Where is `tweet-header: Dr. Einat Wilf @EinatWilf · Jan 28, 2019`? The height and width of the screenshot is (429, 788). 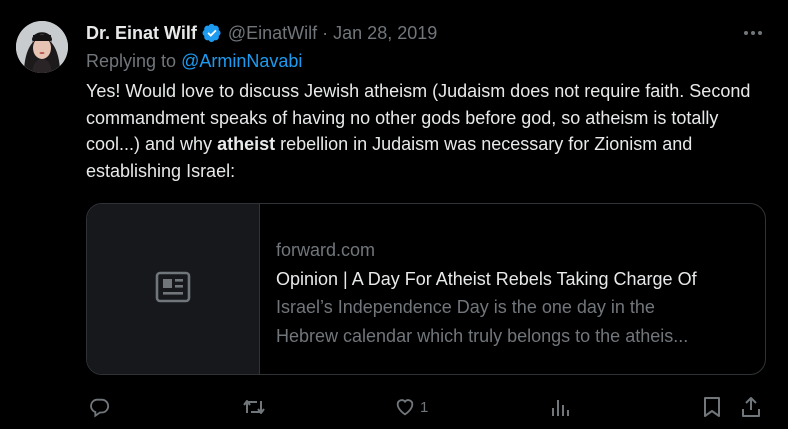
tweet-header: Dr. Einat Wilf @EinatWilf · Jan 28, 2019 is located at coordinates (261, 33).